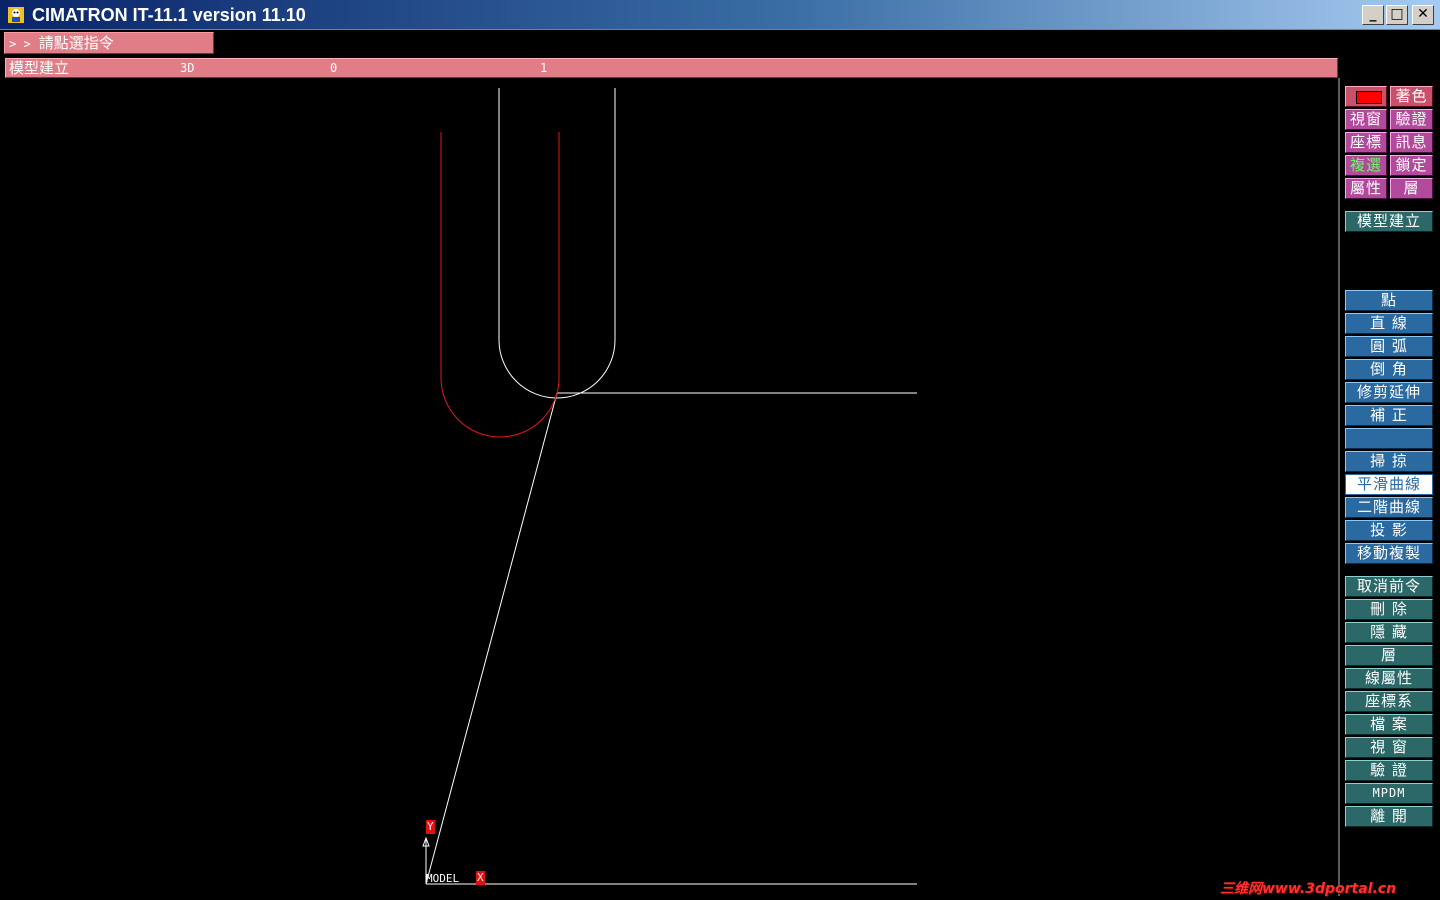 This screenshot has width=1440, height=900. I want to click on multi-select-button: 複選, so click(1366, 165).